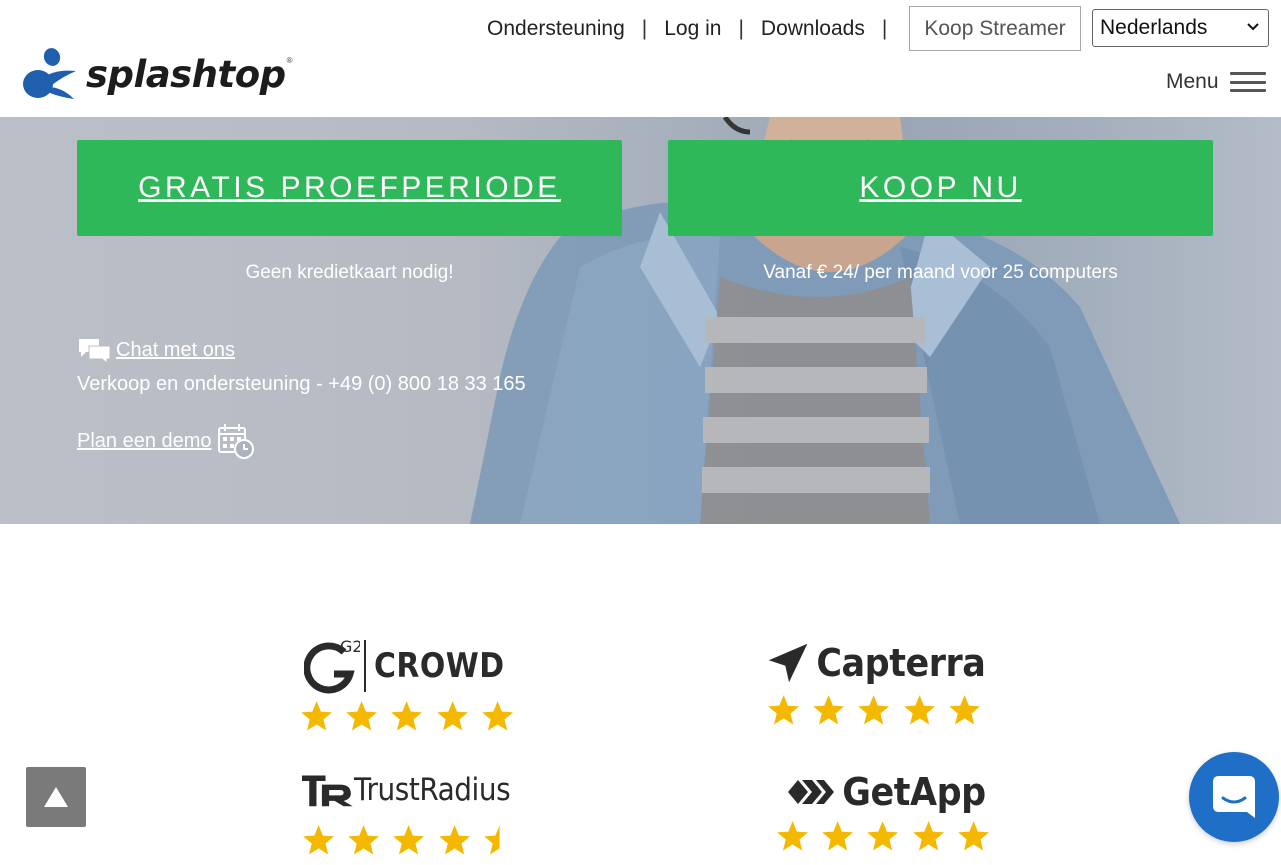  I want to click on menu-toggle: Menu, so click(1216, 82).